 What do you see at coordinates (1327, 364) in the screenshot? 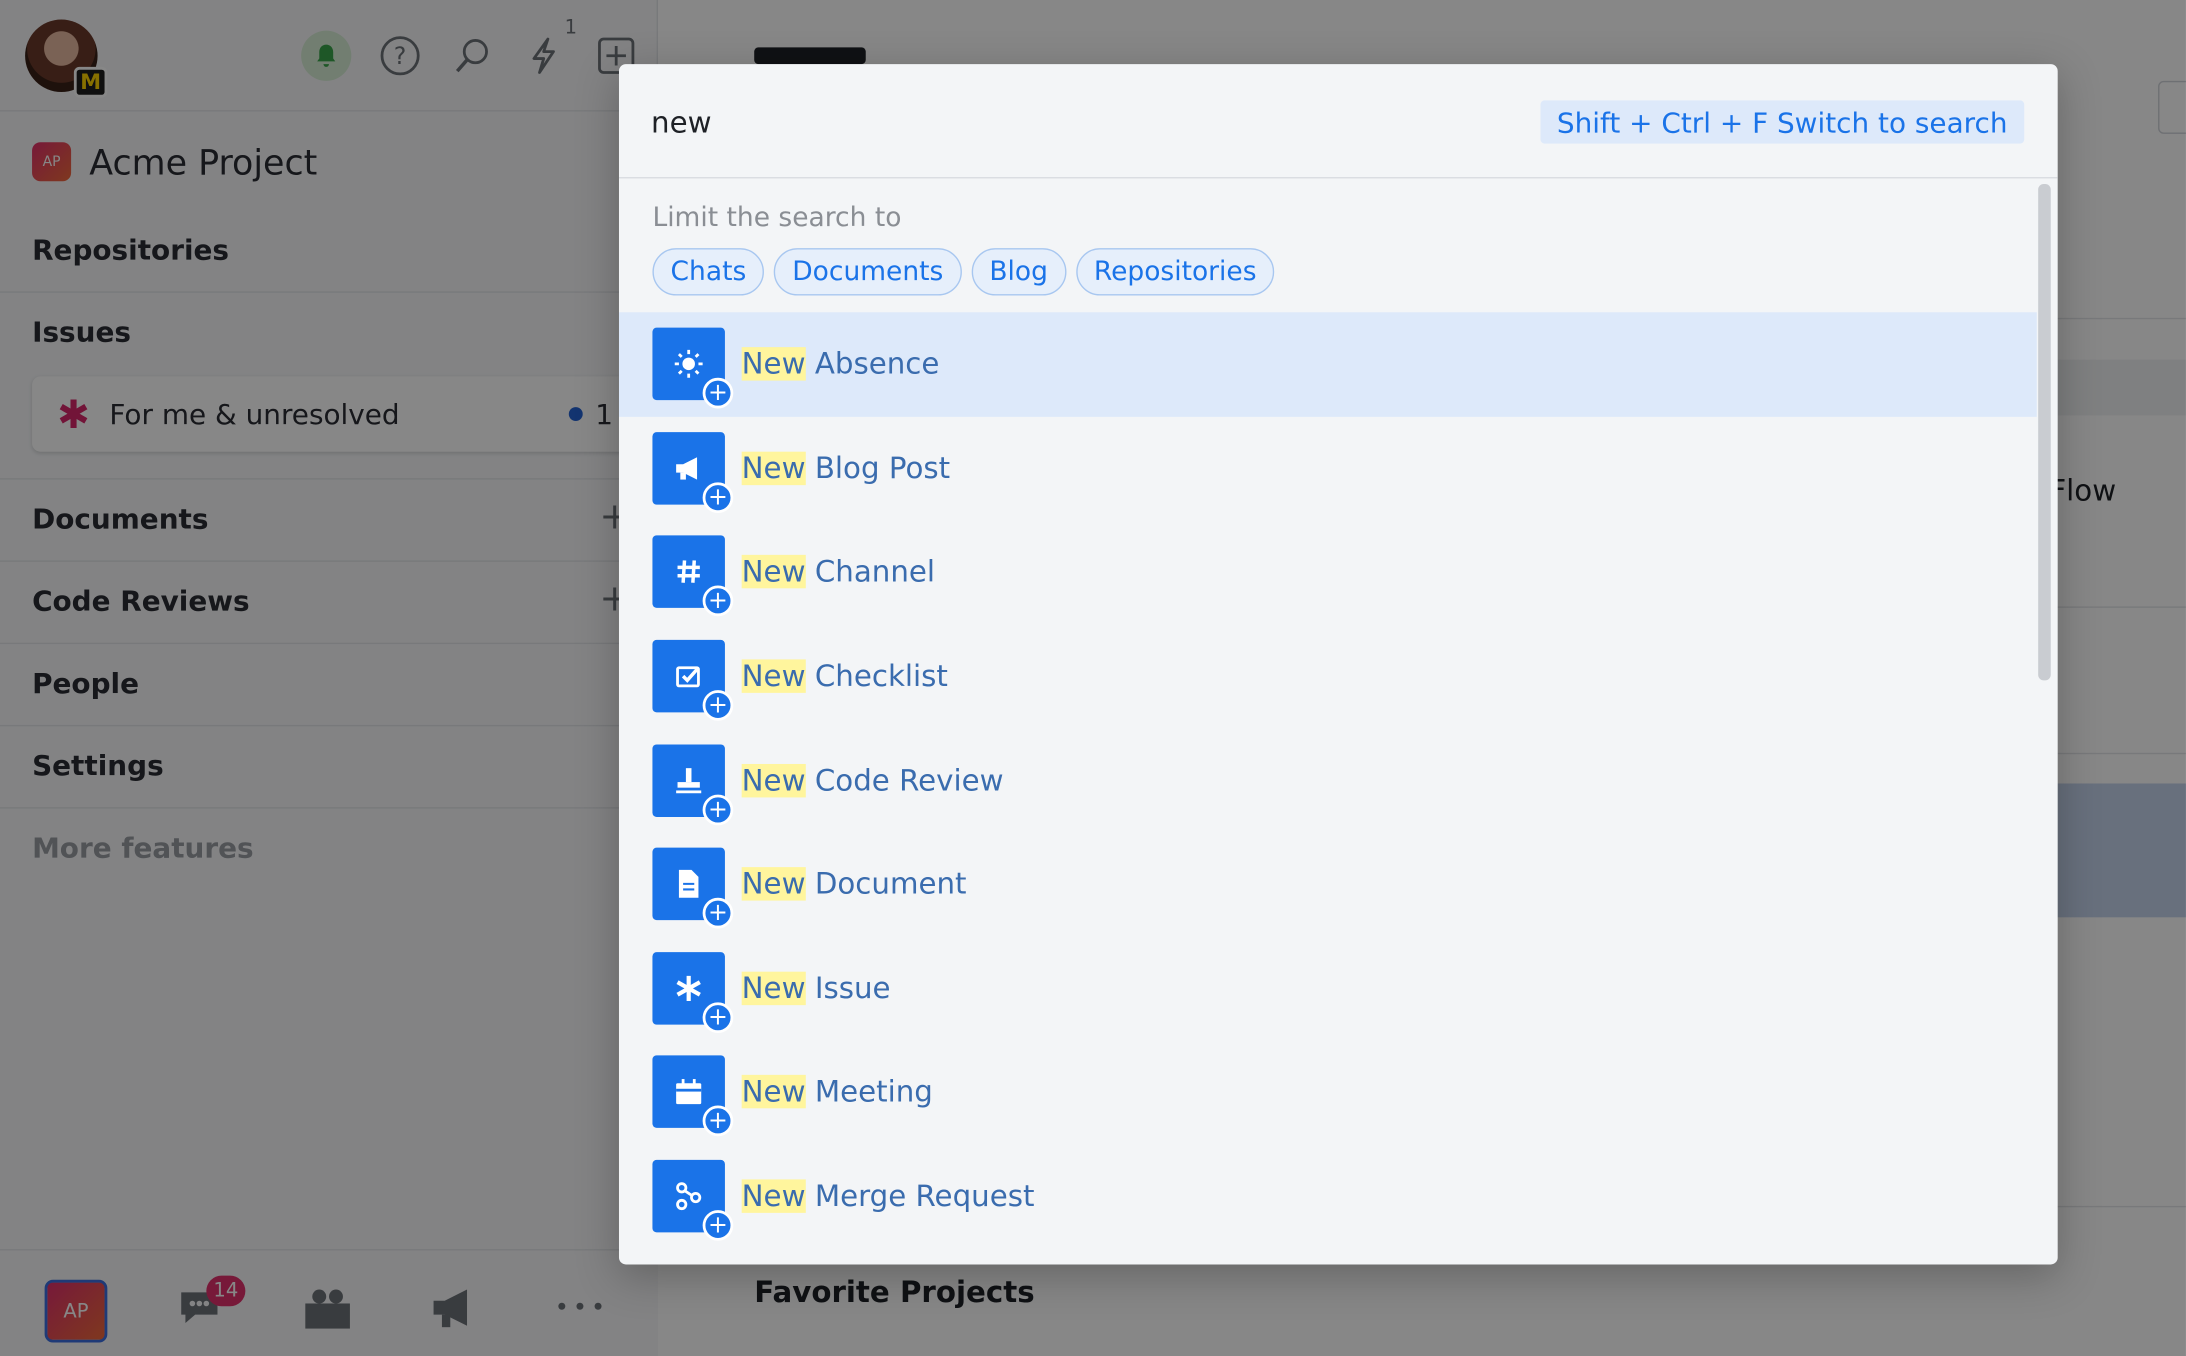
I see `result-new-absence: + New Absence` at bounding box center [1327, 364].